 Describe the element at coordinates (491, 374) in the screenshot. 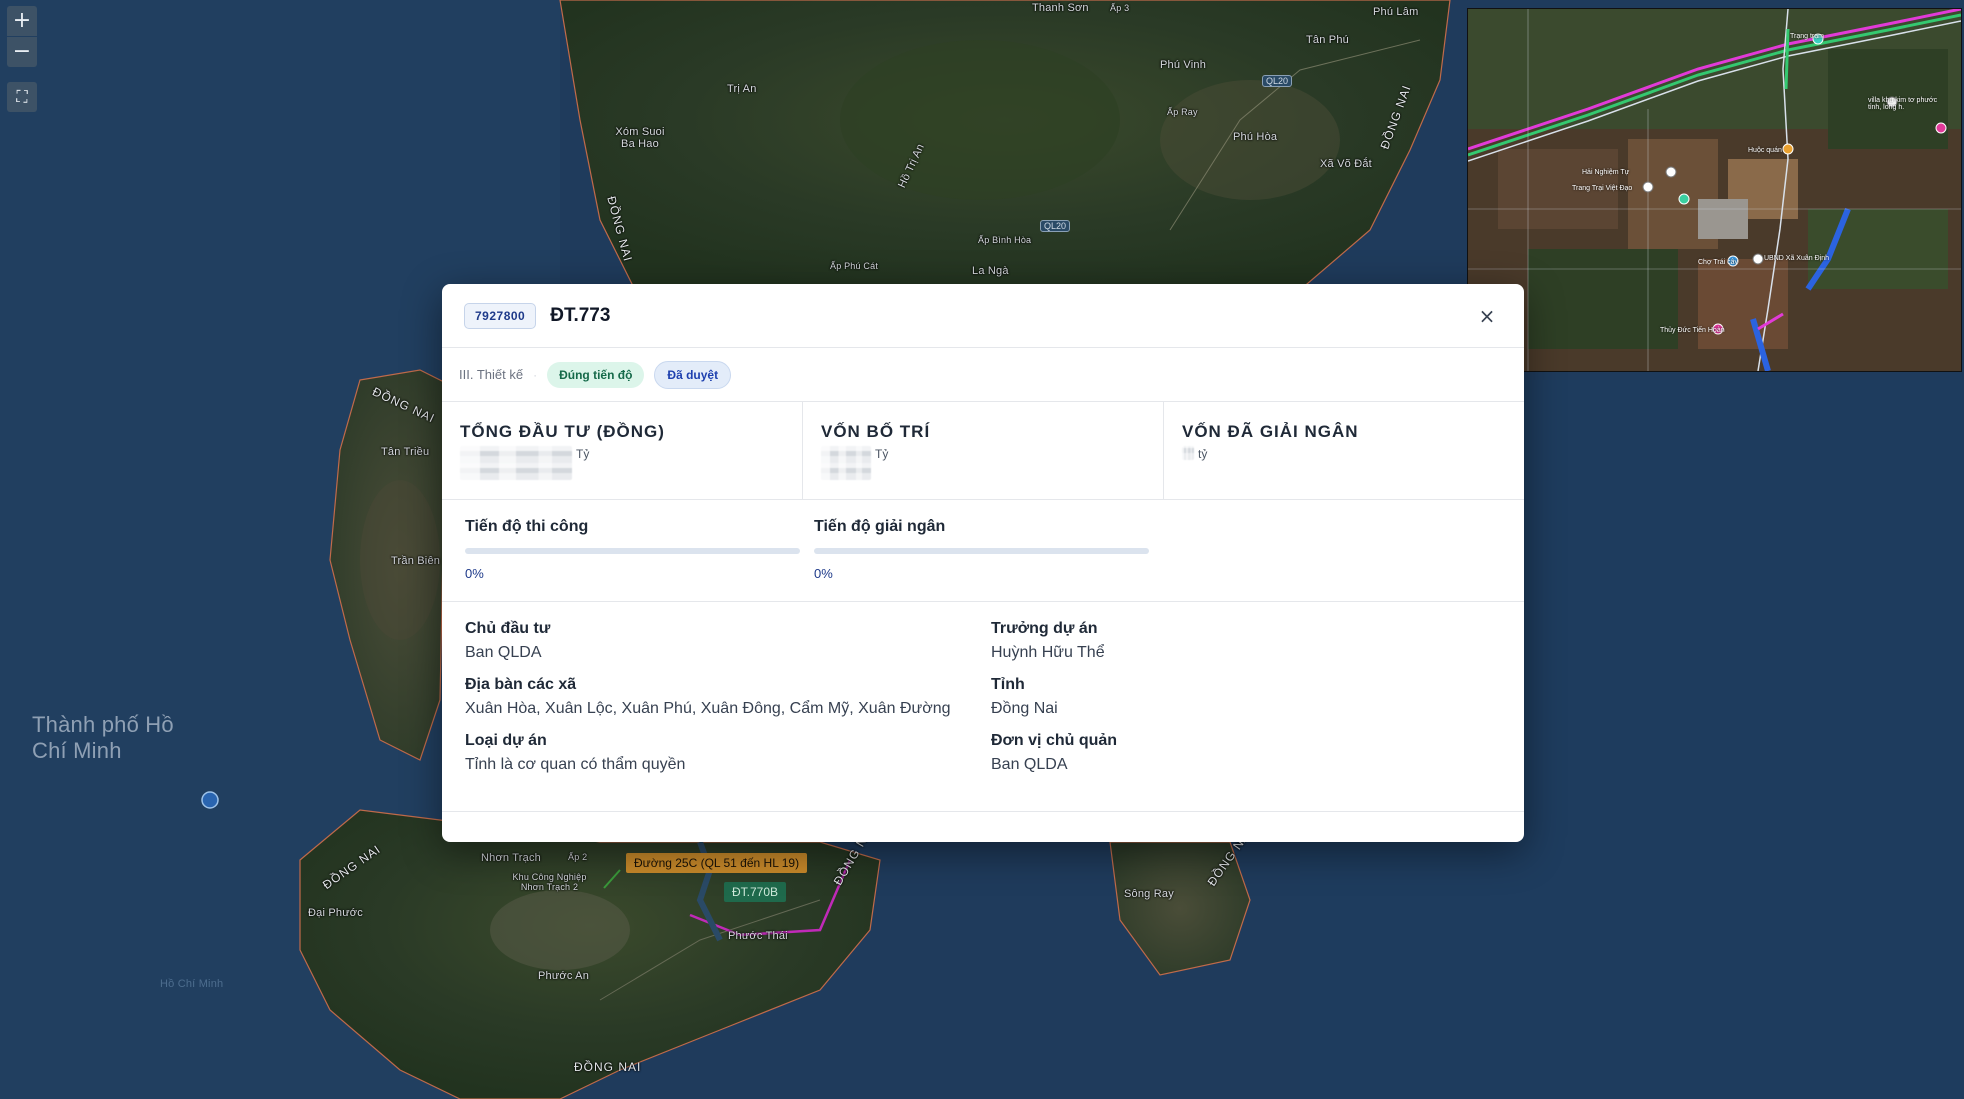

I see `project-phase: III. Thiết kế` at that location.